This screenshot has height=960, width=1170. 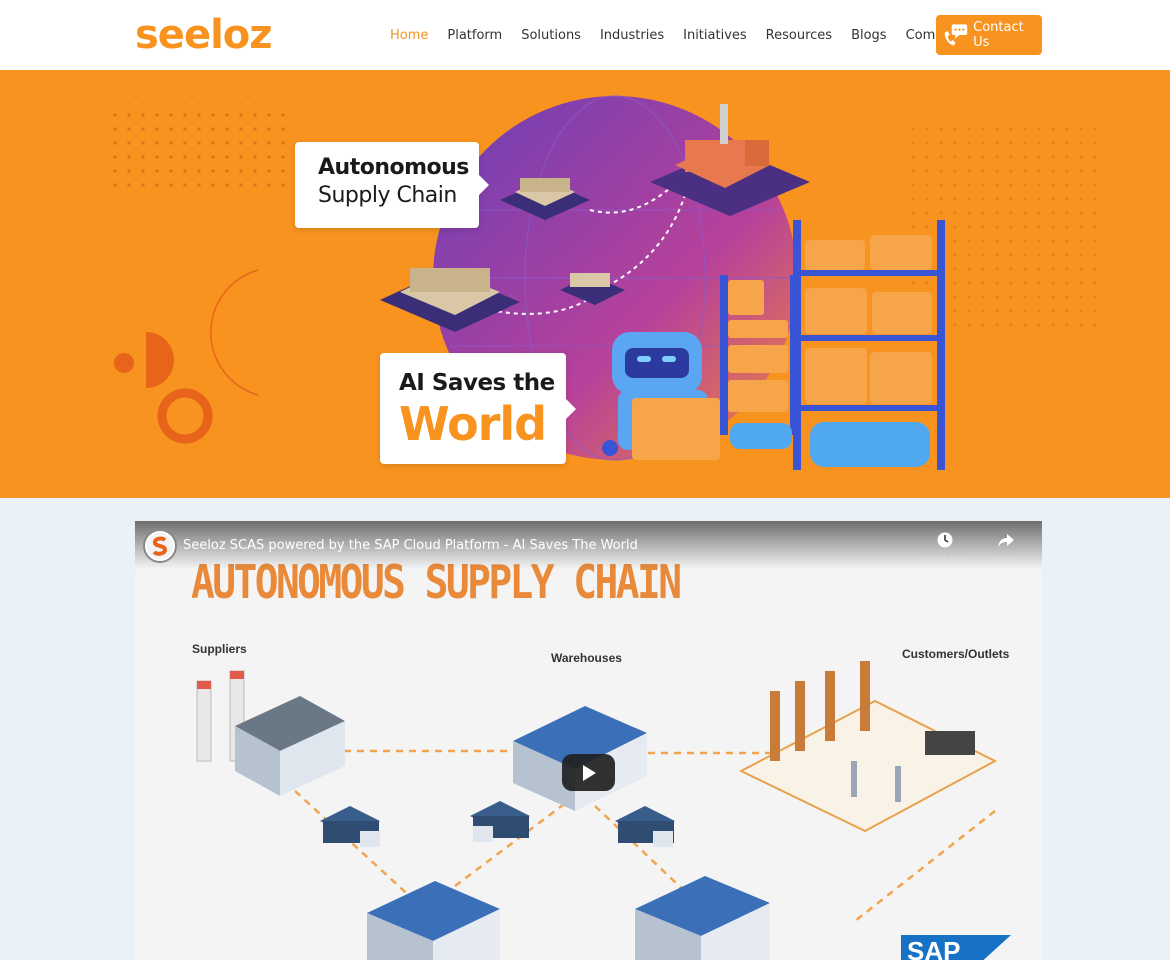 What do you see at coordinates (945, 561) in the screenshot?
I see `watch-later-label: Watch later` at bounding box center [945, 561].